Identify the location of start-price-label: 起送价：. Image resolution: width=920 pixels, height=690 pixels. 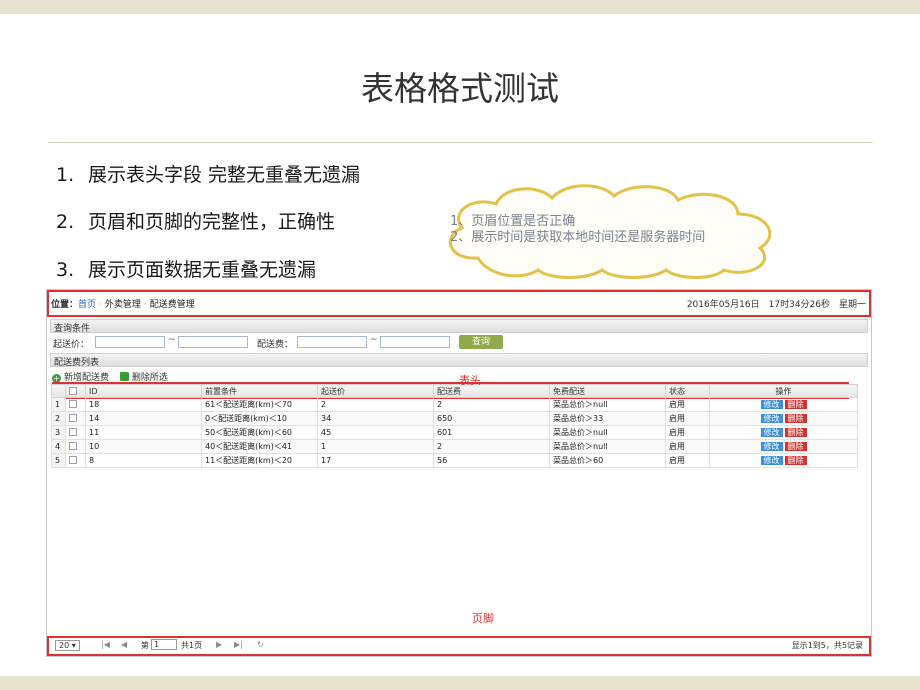
(71, 345).